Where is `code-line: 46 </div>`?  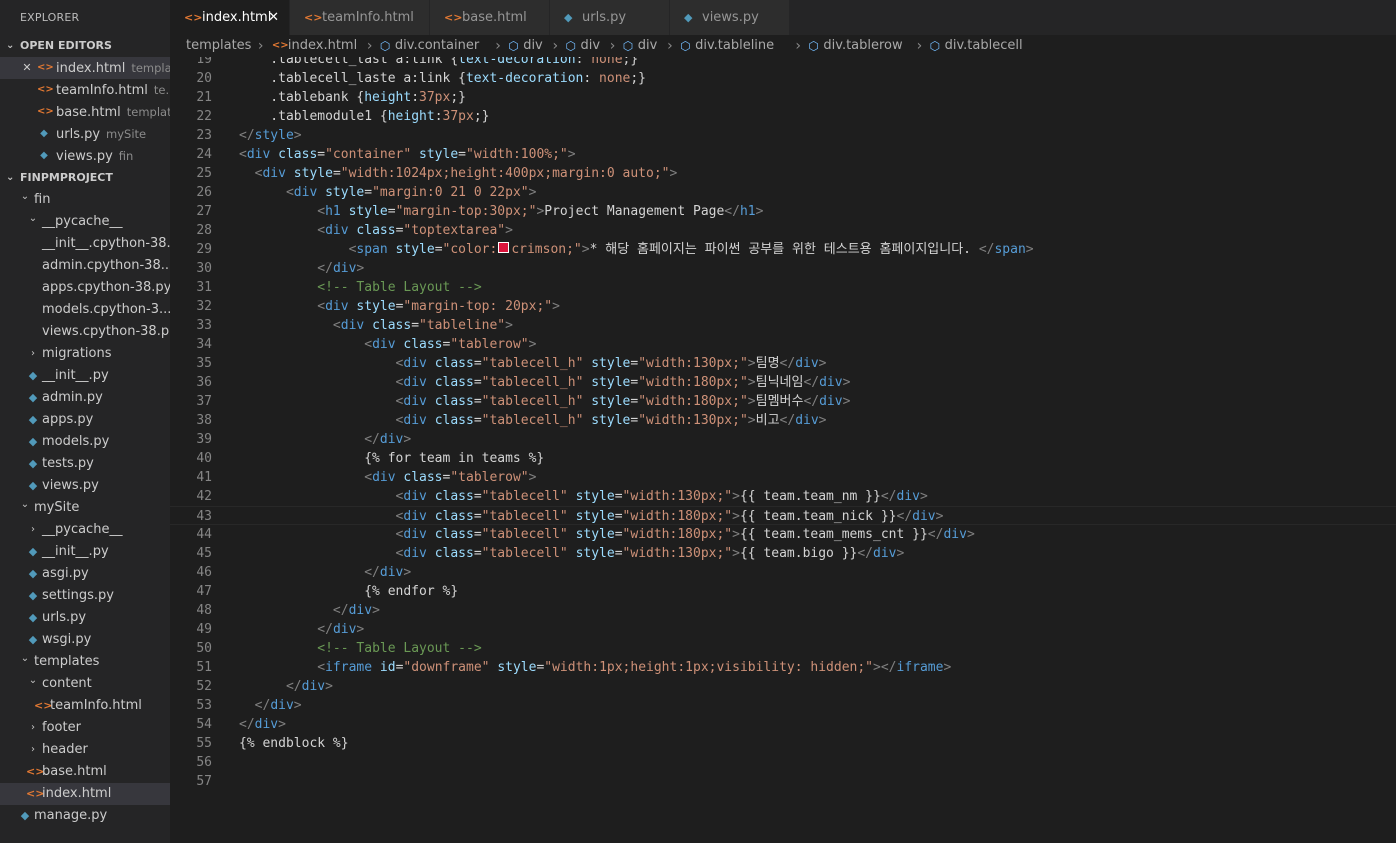
code-line: 46 </div> is located at coordinates (783, 572).